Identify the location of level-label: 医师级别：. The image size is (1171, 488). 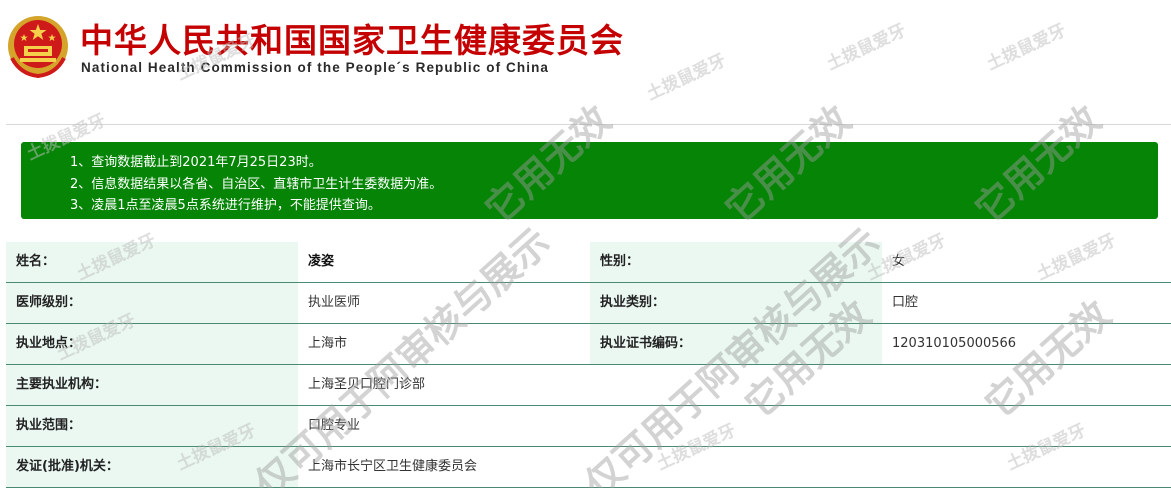
(152, 303).